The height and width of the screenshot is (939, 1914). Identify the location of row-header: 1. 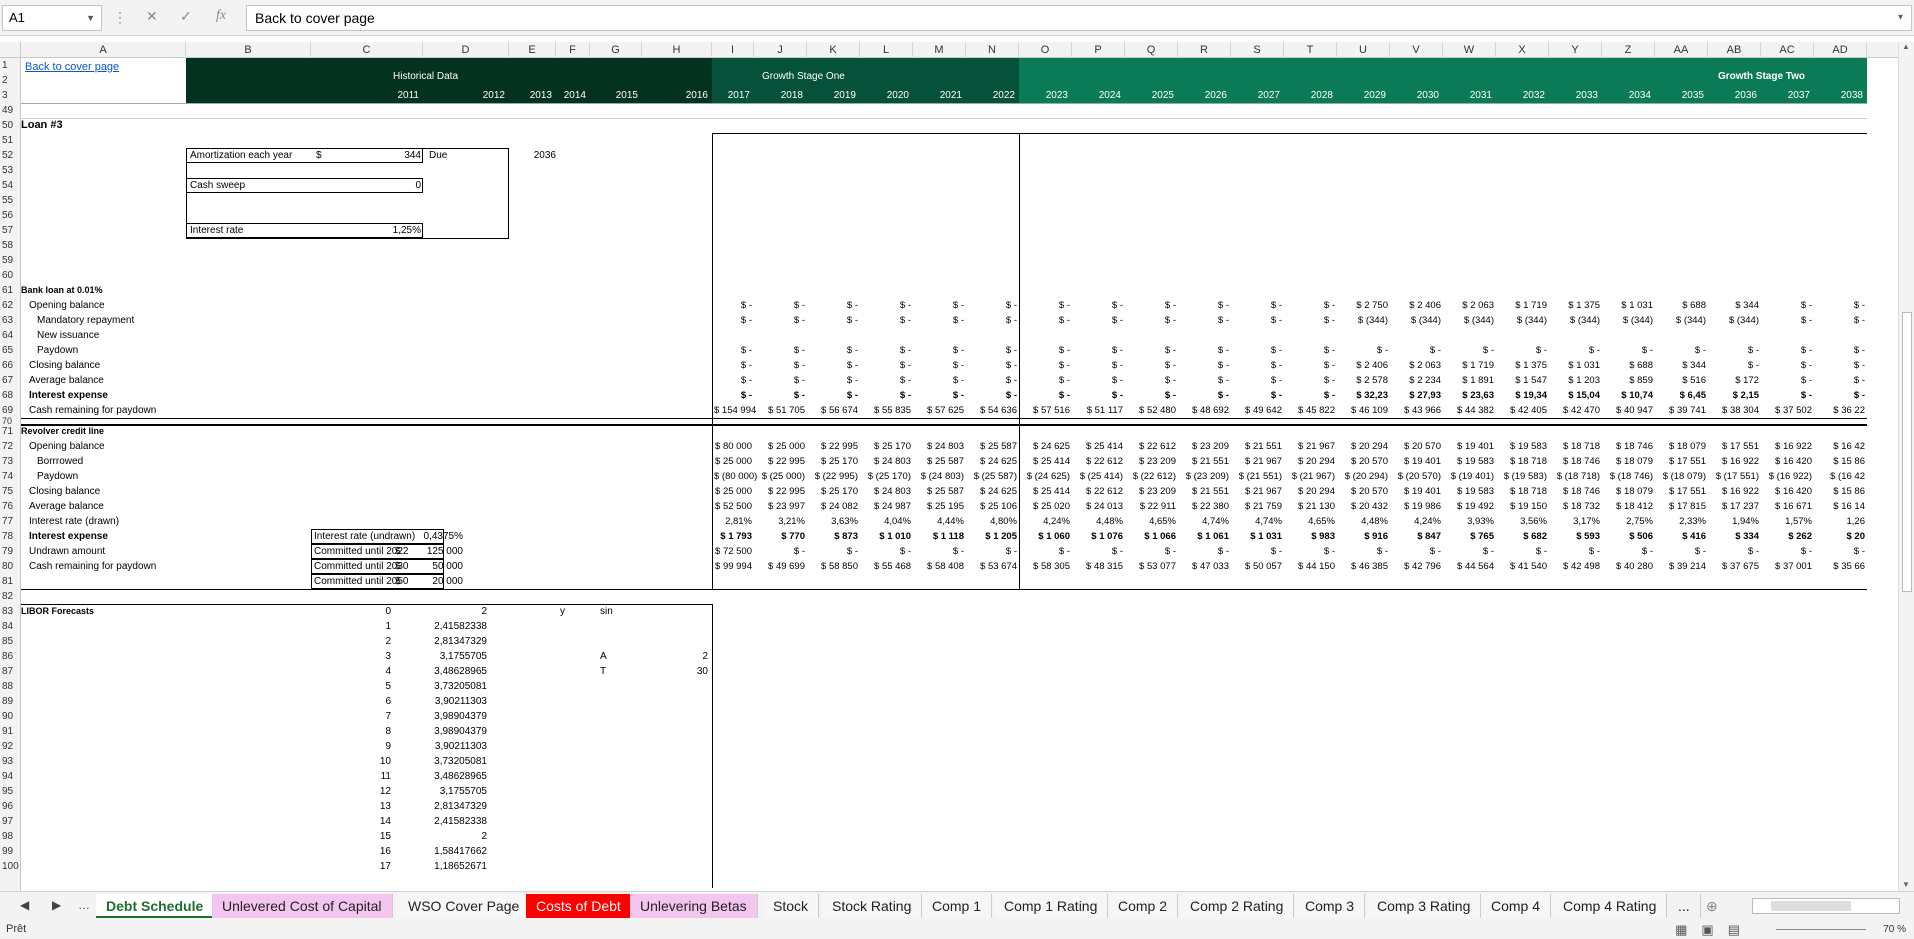
(10, 65).